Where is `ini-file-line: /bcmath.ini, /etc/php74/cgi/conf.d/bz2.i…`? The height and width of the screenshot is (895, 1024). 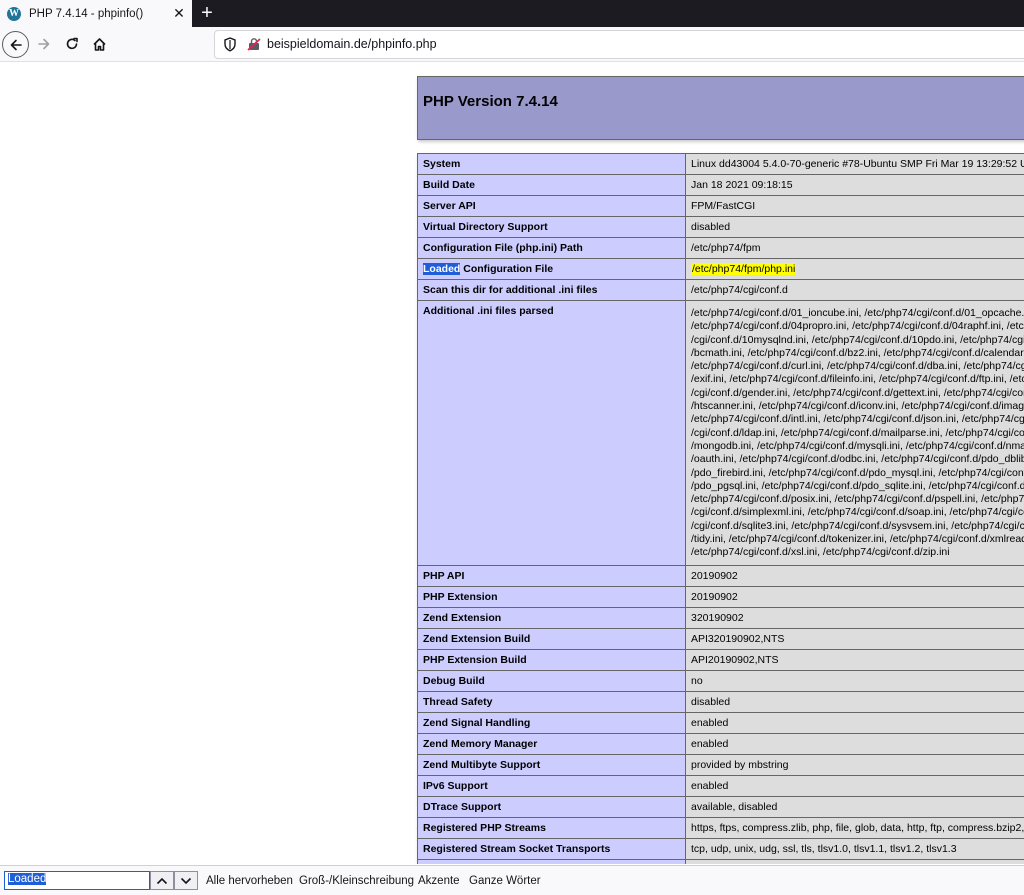 ini-file-line: /bcmath.ini, /etc/php74/cgi/conf.d/bz2.i… is located at coordinates (857, 352).